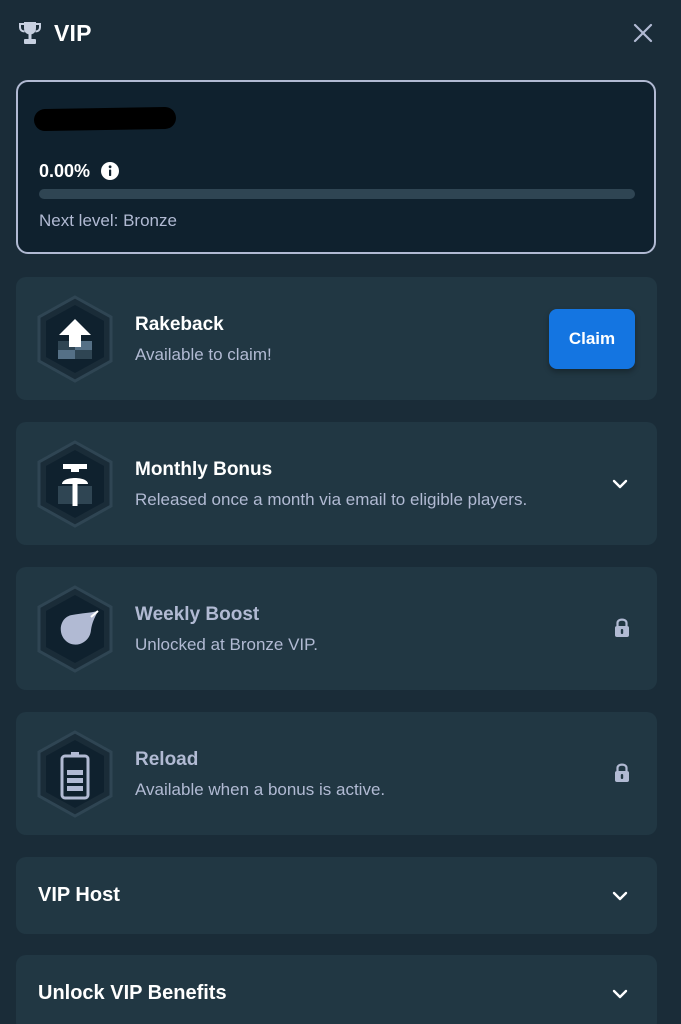 The width and height of the screenshot is (681, 1024). Describe the element at coordinates (110, 171) in the screenshot. I see `info-icon` at that location.